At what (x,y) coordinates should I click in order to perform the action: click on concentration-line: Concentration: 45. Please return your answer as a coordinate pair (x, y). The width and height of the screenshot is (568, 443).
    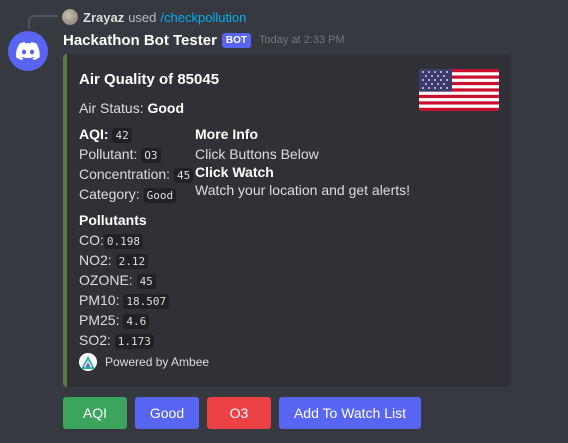
    Looking at the image, I should click on (136, 175).